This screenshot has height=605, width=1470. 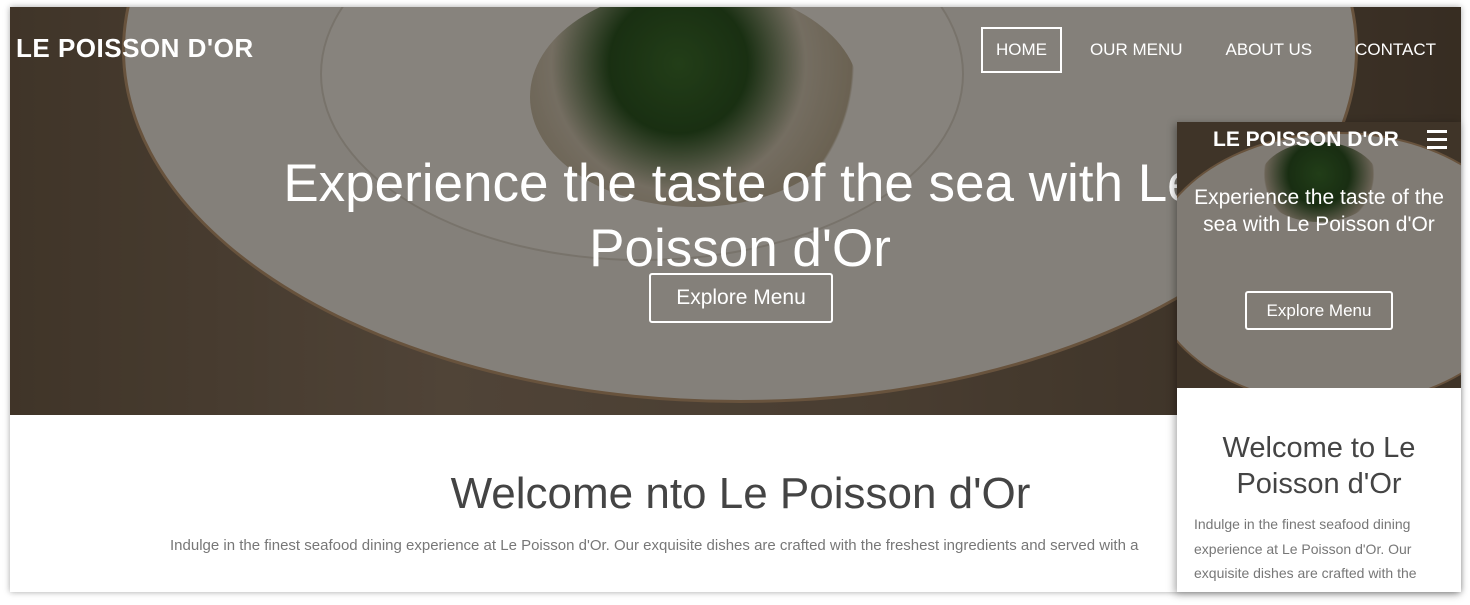 What do you see at coordinates (1395, 50) in the screenshot?
I see `nav-contact: CONTACT` at bounding box center [1395, 50].